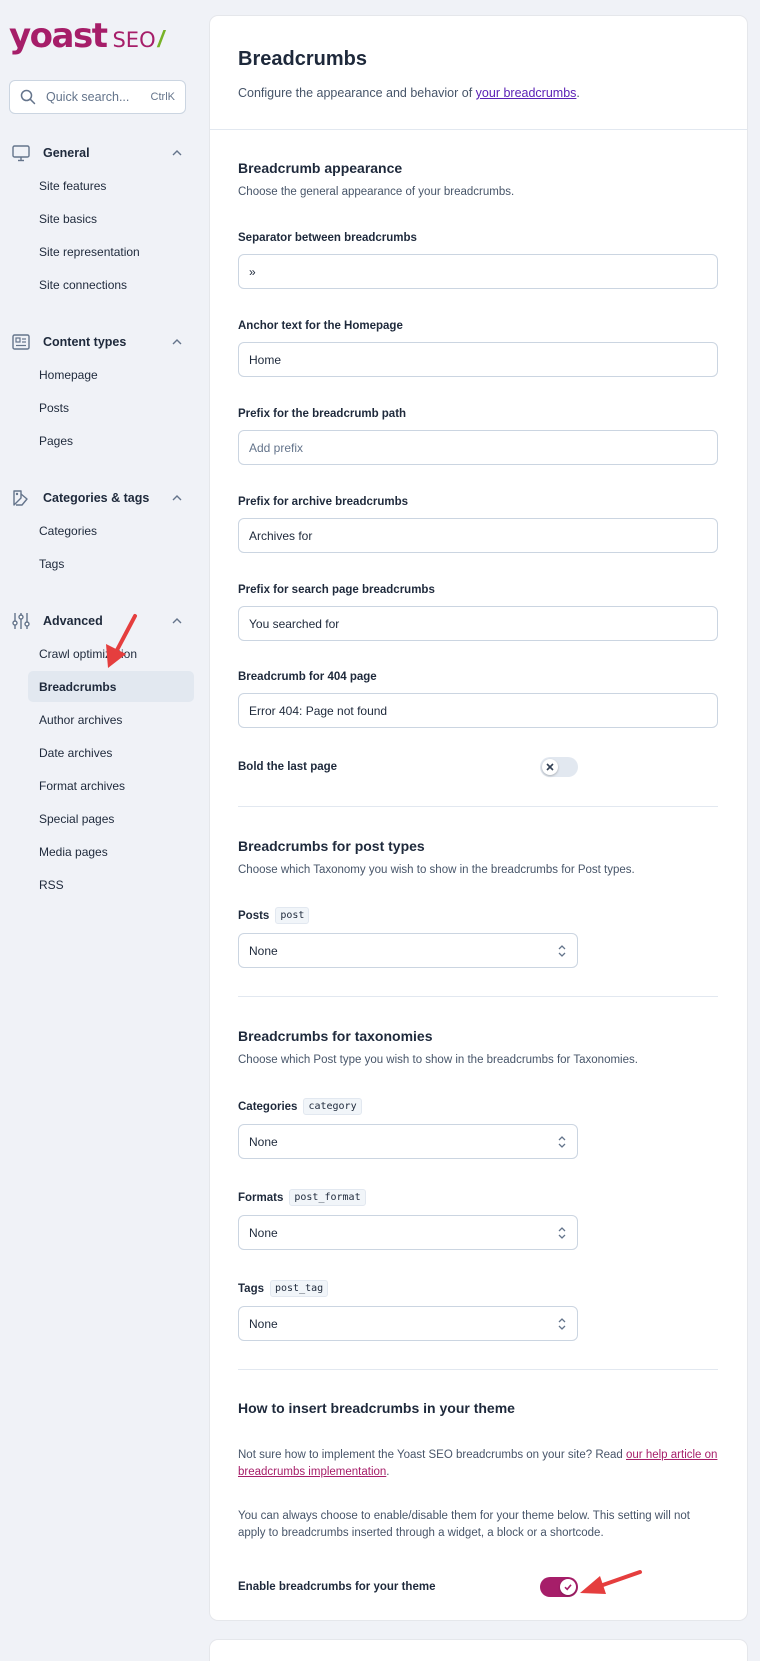 Image resolution: width=760 pixels, height=1661 pixels. What do you see at coordinates (21, 342) in the screenshot?
I see `newspaper-icon` at bounding box center [21, 342].